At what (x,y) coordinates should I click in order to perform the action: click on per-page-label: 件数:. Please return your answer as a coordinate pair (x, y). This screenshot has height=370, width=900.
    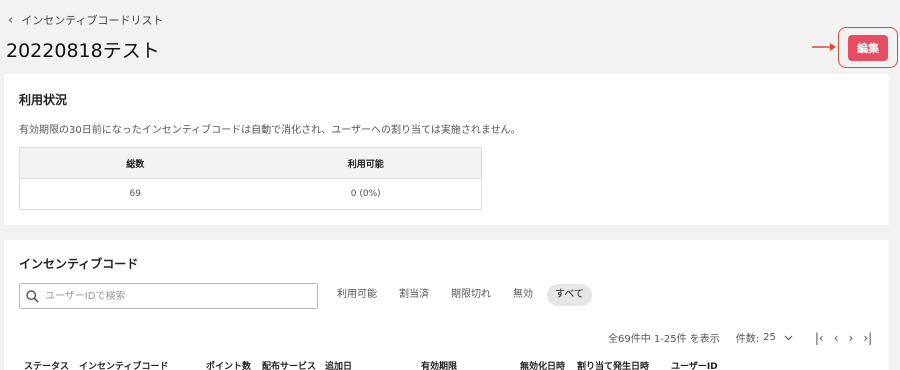
    Looking at the image, I should click on (747, 339).